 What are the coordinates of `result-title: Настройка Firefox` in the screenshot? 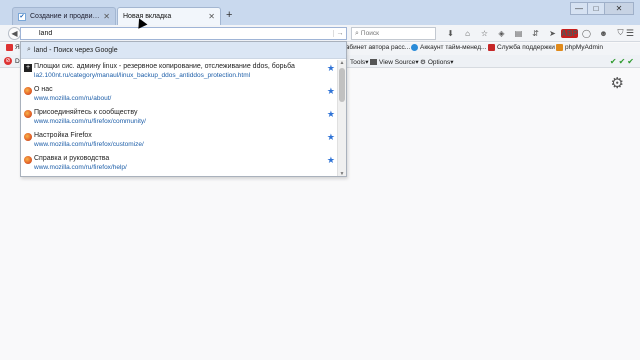 It's located at (63, 135).